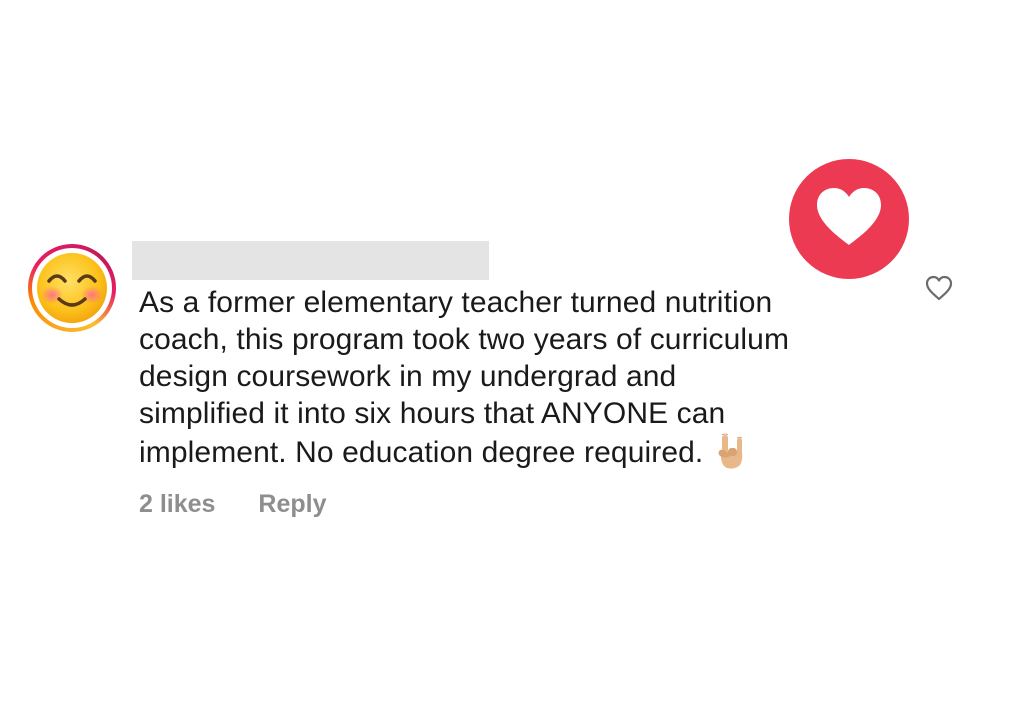  I want to click on comment-line-last: implement. No education degree required., so click(519, 451).